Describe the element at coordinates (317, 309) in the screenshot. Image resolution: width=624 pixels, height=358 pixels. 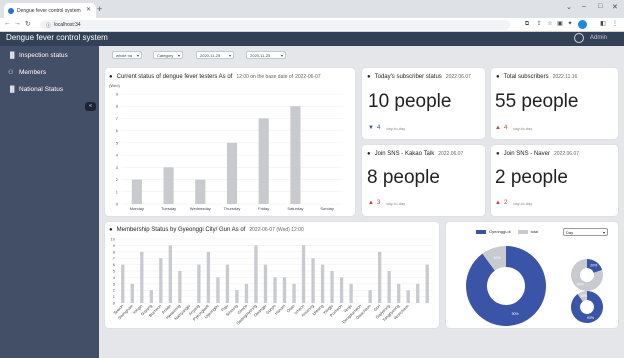
I see `x-tick-label: Uiwang` at that location.